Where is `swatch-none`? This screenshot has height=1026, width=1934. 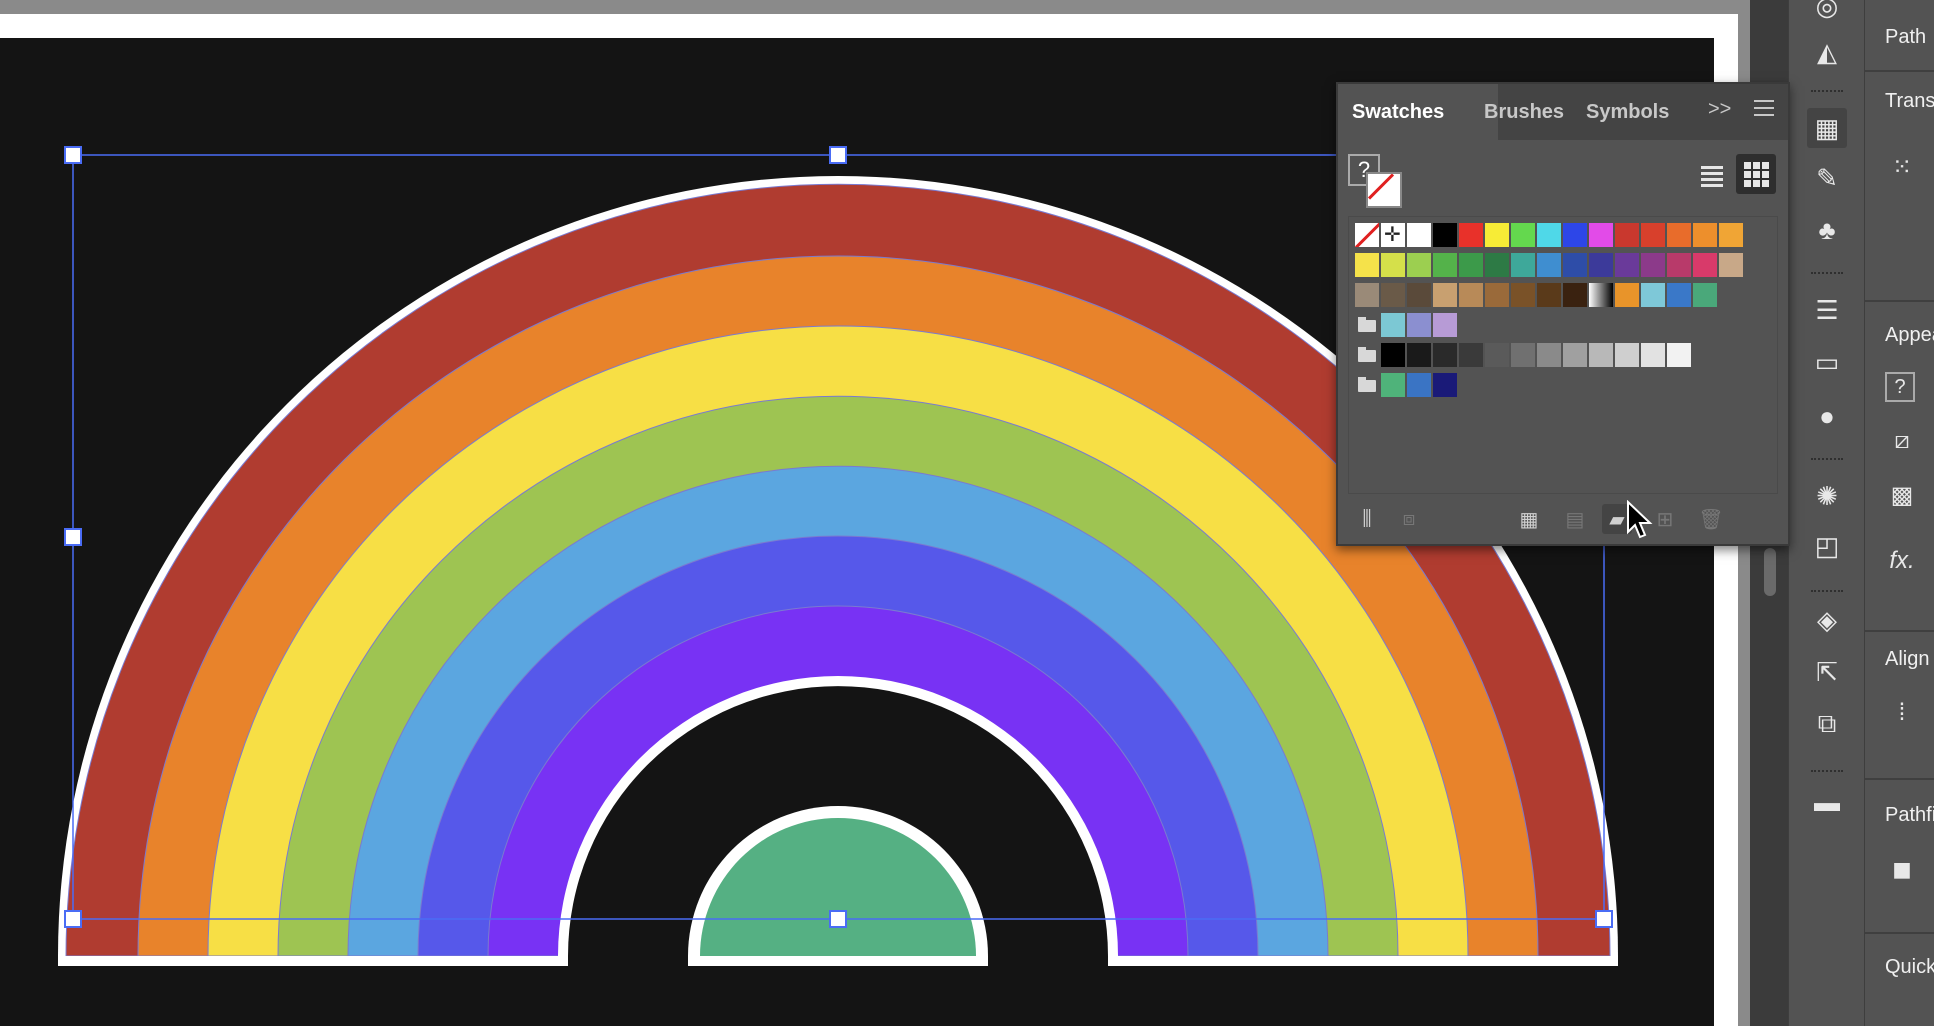 swatch-none is located at coordinates (1367, 235).